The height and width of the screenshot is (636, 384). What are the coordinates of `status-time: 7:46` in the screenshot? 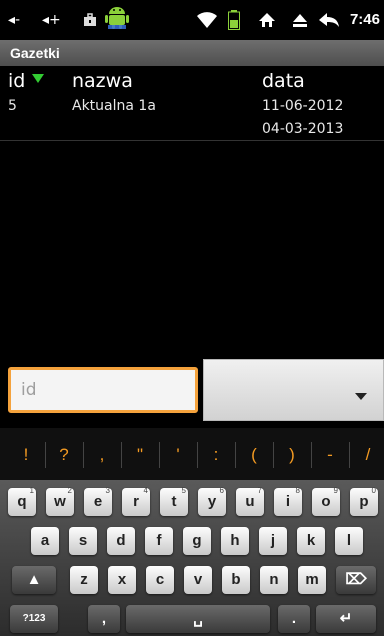 It's located at (364, 19).